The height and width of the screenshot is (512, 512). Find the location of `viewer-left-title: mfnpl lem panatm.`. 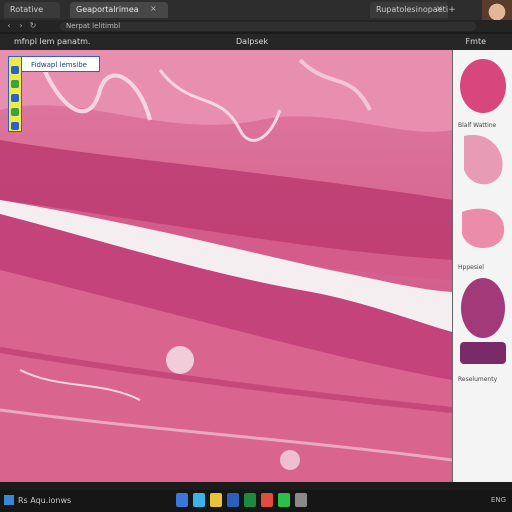

viewer-left-title: mfnpl lem panatm. is located at coordinates (52, 41).